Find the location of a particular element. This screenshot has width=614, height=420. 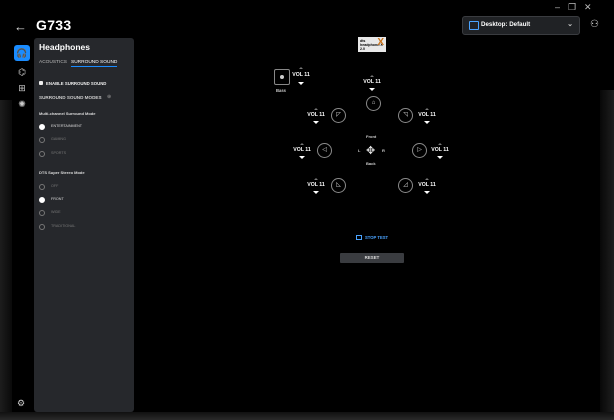

user-icon: ⚇ is located at coordinates (594, 24).